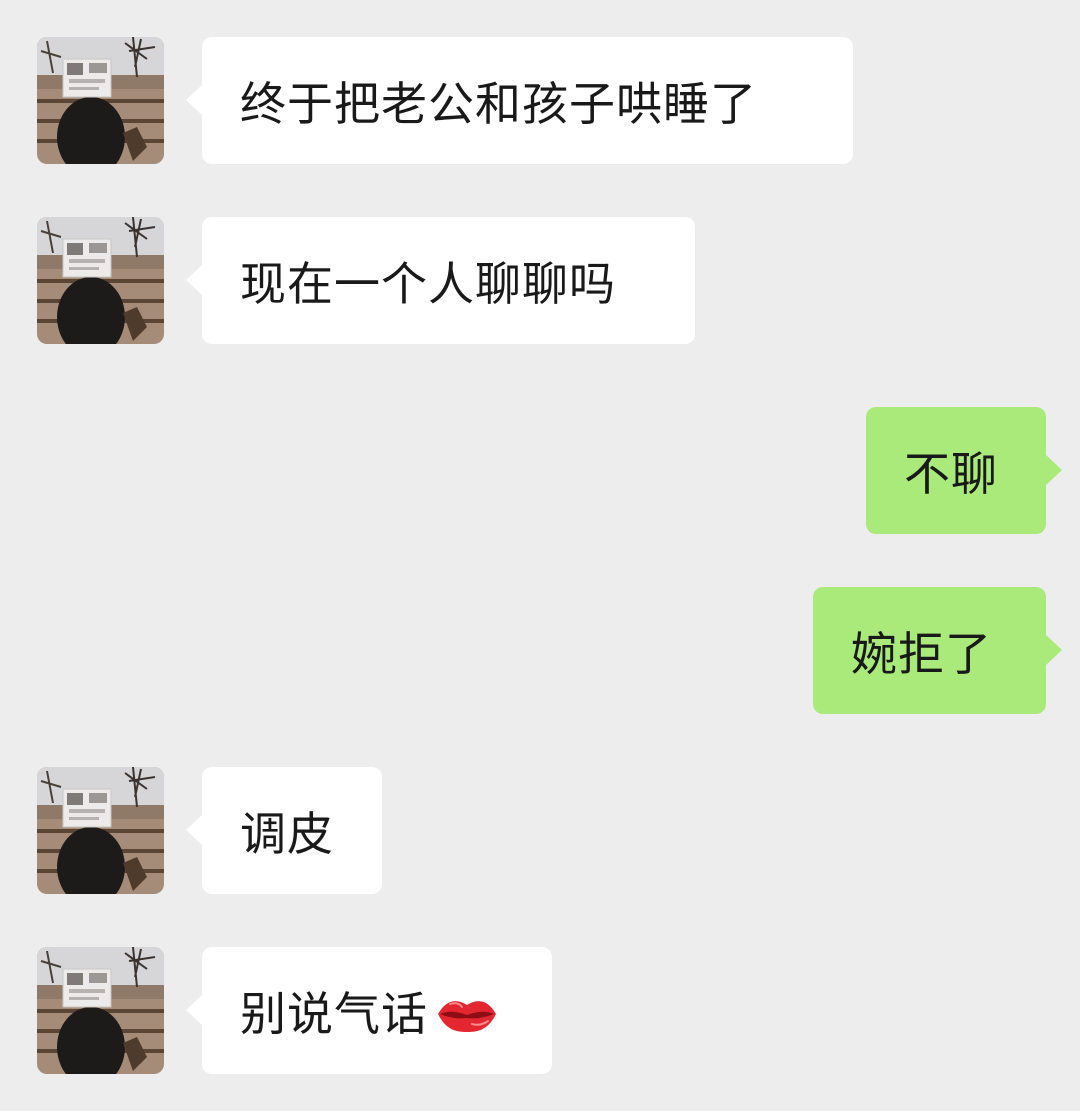 This screenshot has width=1080, height=1111. Describe the element at coordinates (540, 651) in the screenshot. I see `message-row: 婉拒了` at that location.